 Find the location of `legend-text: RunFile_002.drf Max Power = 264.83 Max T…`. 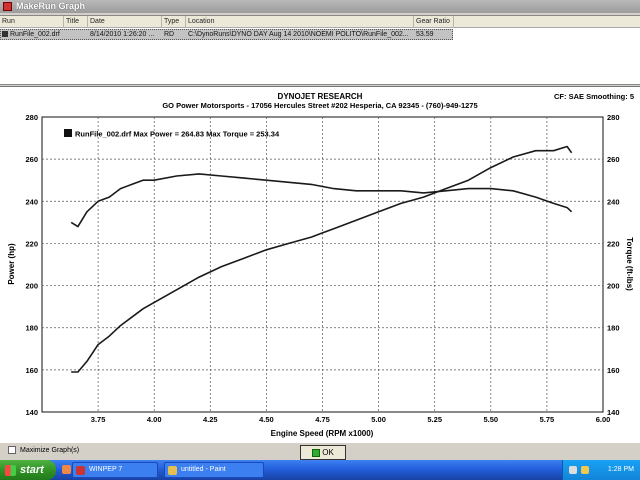

legend-text: RunFile_002.drf Max Power = 264.83 Max T… is located at coordinates (177, 134).